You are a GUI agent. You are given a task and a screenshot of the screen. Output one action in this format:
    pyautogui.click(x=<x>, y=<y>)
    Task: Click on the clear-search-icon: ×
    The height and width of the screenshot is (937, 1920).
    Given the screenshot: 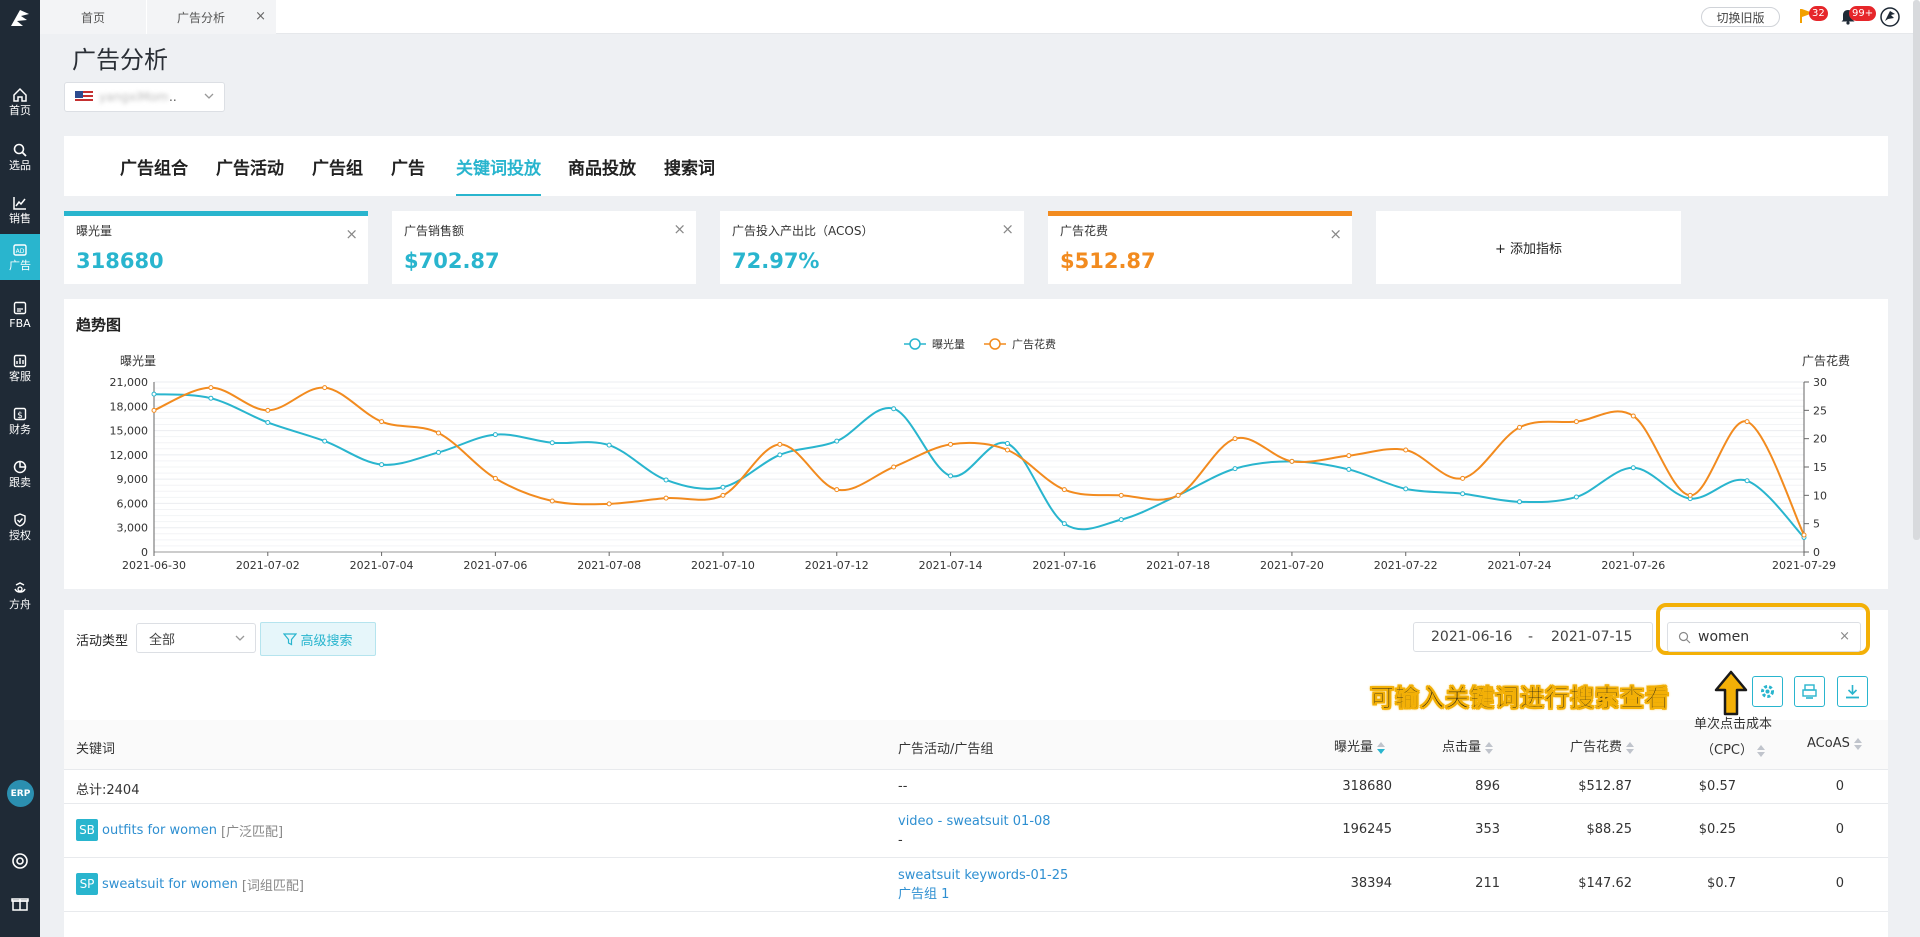 What is the action you would take?
    pyautogui.click(x=1844, y=636)
    